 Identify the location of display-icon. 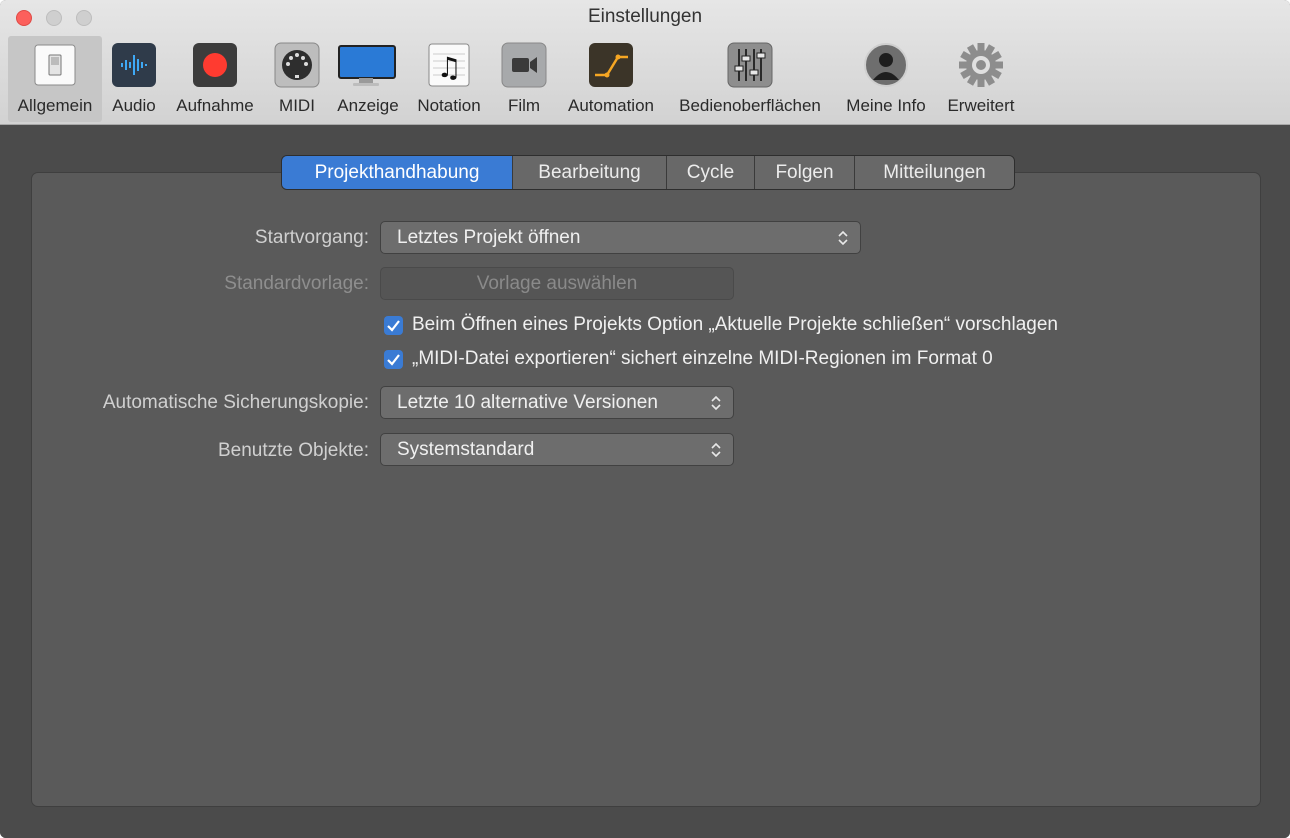
(368, 65).